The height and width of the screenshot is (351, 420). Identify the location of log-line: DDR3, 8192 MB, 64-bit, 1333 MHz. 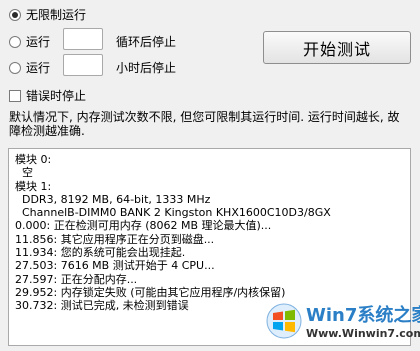
(113, 199).